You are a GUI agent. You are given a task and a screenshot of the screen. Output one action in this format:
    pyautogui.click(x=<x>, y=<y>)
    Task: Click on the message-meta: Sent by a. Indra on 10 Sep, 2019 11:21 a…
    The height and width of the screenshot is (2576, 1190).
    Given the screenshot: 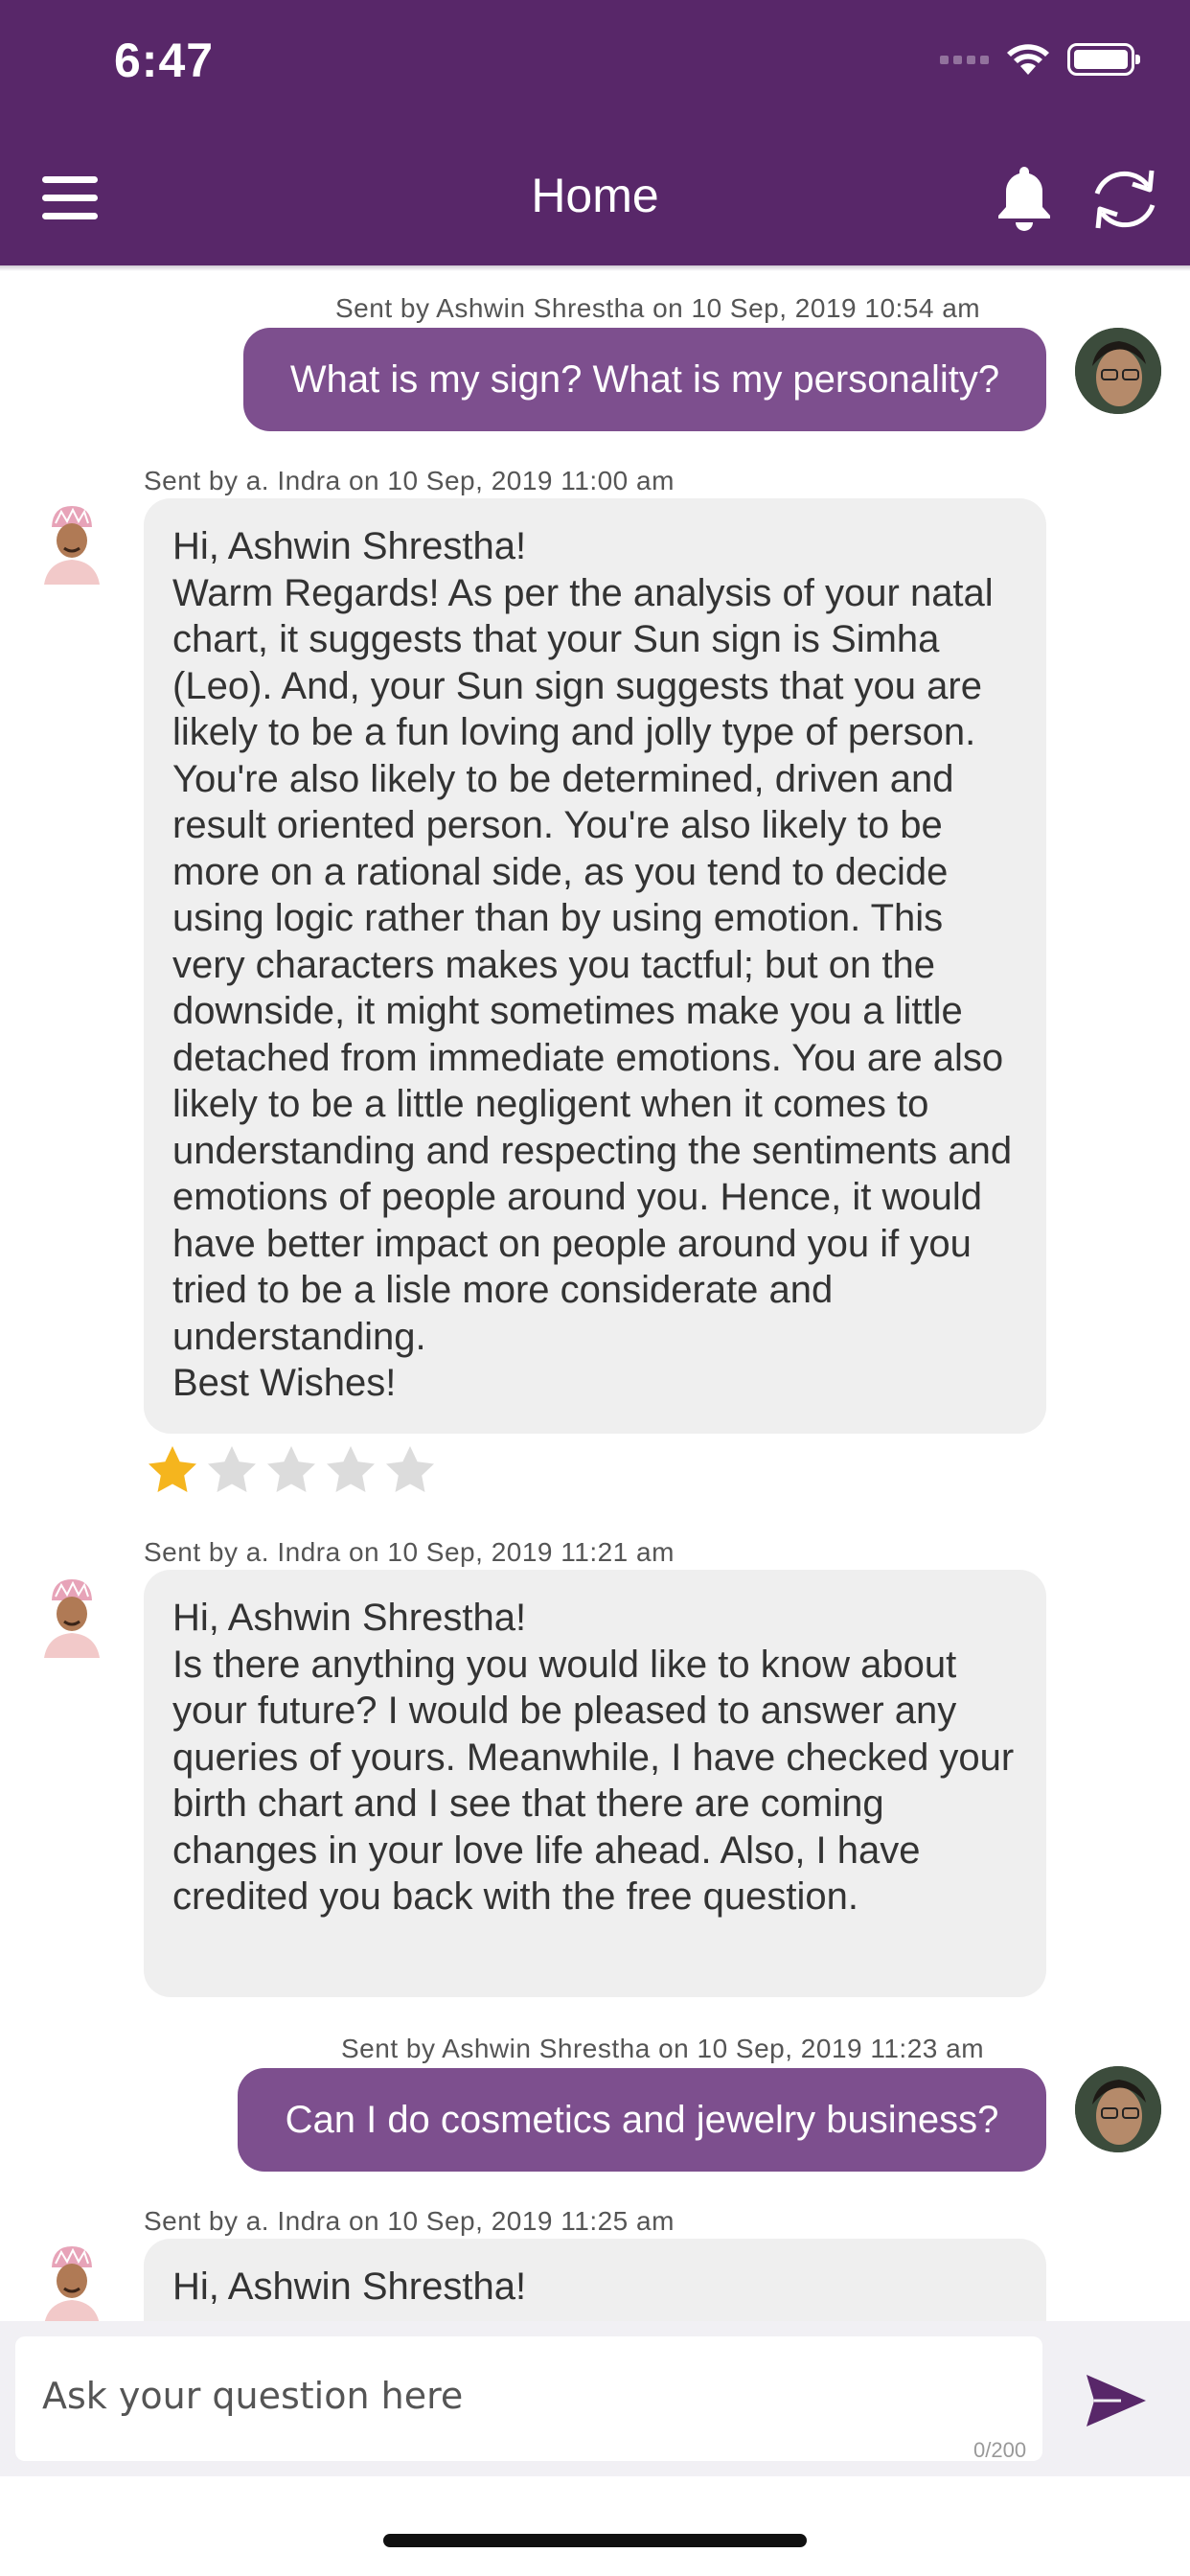 What is the action you would take?
    pyautogui.click(x=410, y=1552)
    